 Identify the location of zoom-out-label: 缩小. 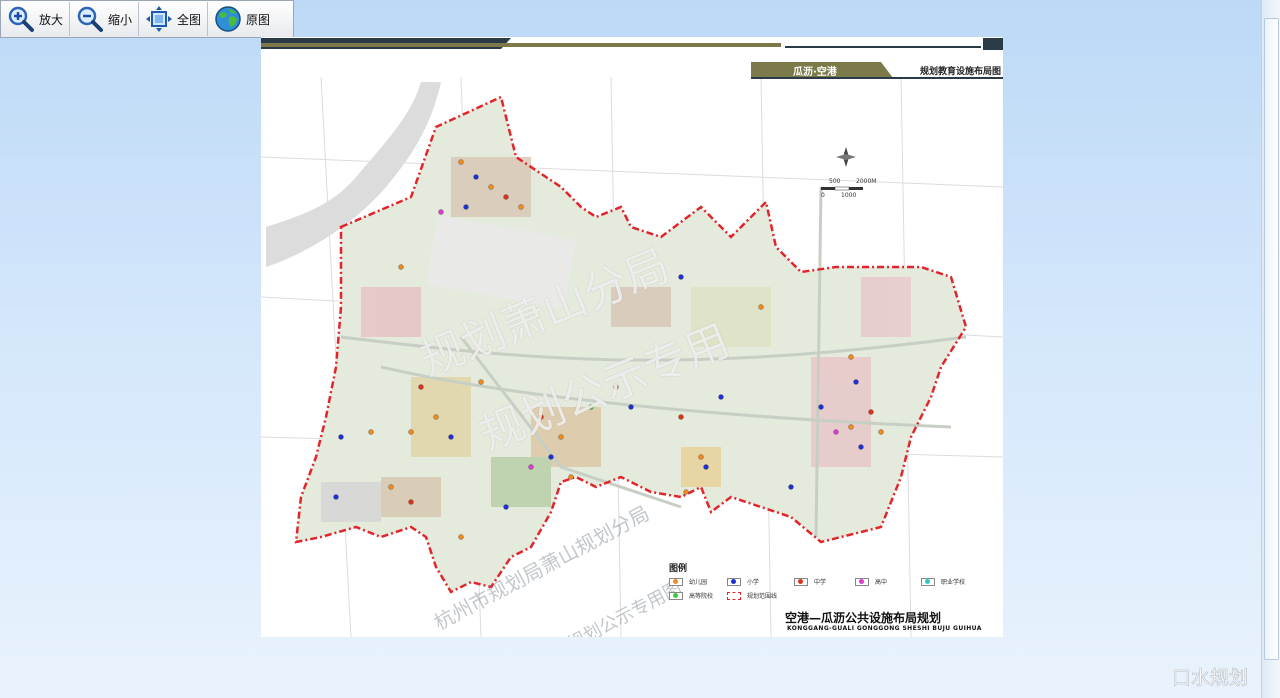
(120, 19).